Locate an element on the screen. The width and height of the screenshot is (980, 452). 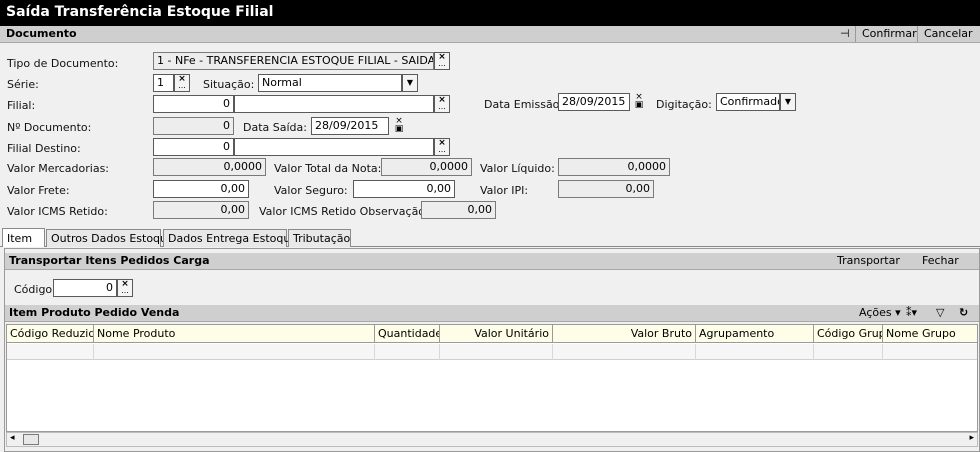
data-emissao-field: 28/09/2015 is located at coordinates (594, 102).